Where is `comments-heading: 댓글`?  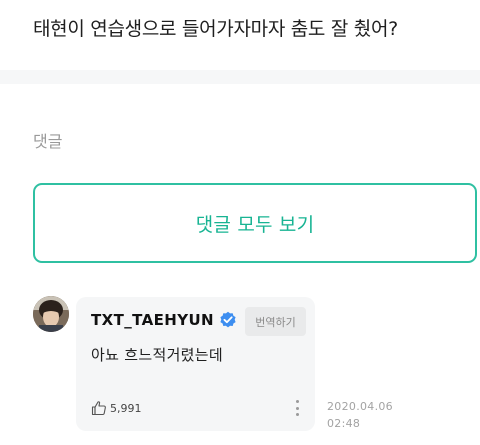
comments-heading: 댓글 is located at coordinates (48, 141).